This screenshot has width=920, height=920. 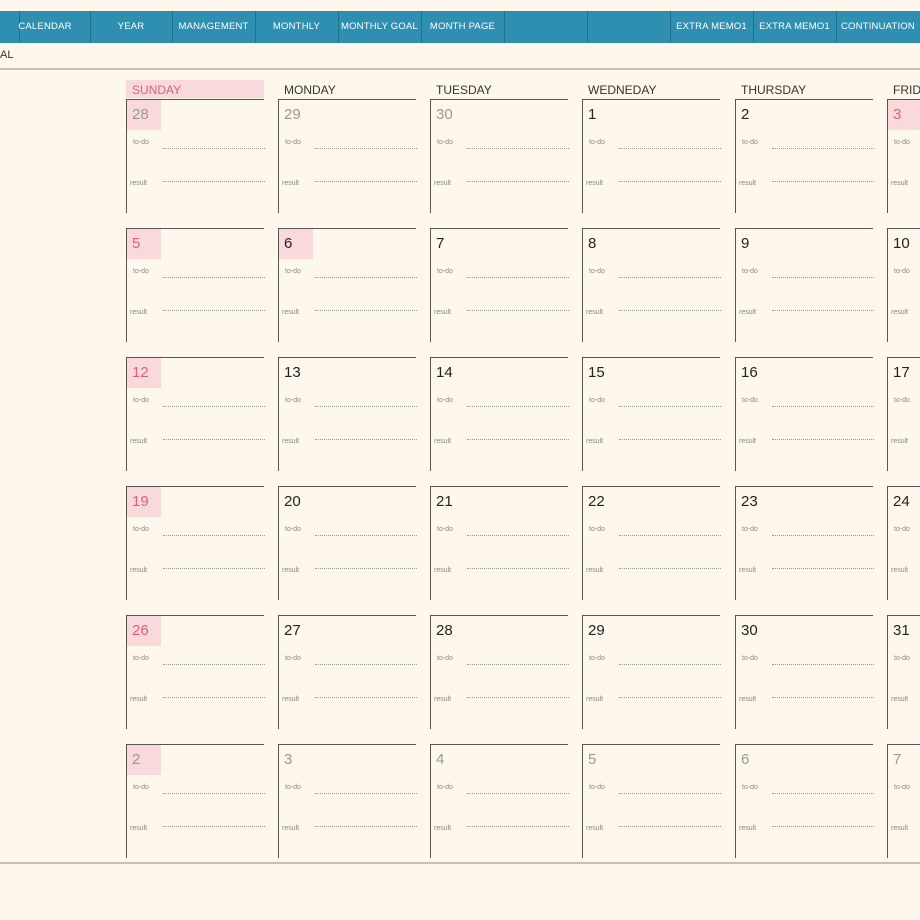 What do you see at coordinates (195, 672) in the screenshot?
I see `day-cell: 26 to-do result` at bounding box center [195, 672].